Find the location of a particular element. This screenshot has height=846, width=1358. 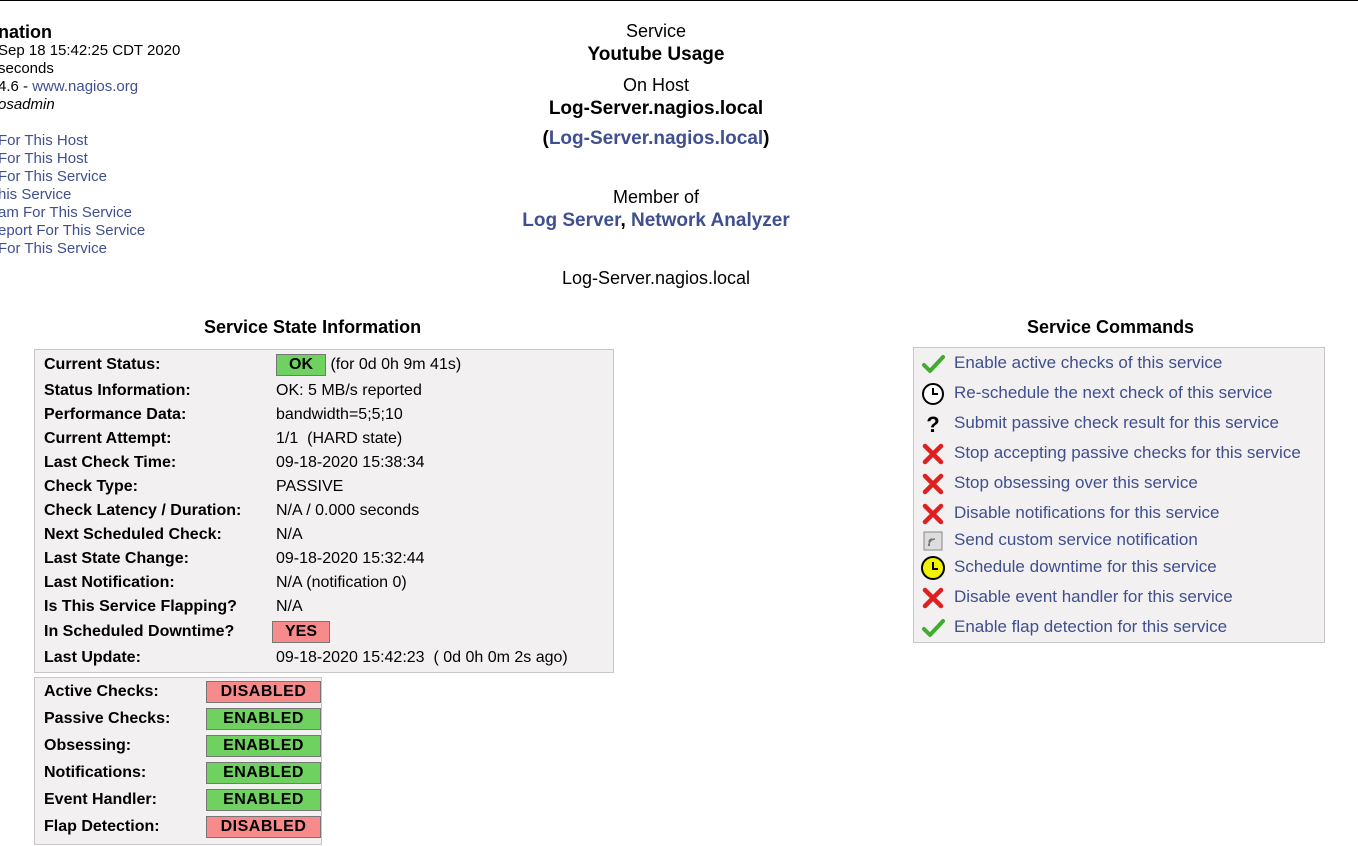

cmd-label: Schedule downtime for this service is located at coordinates (1085, 567).